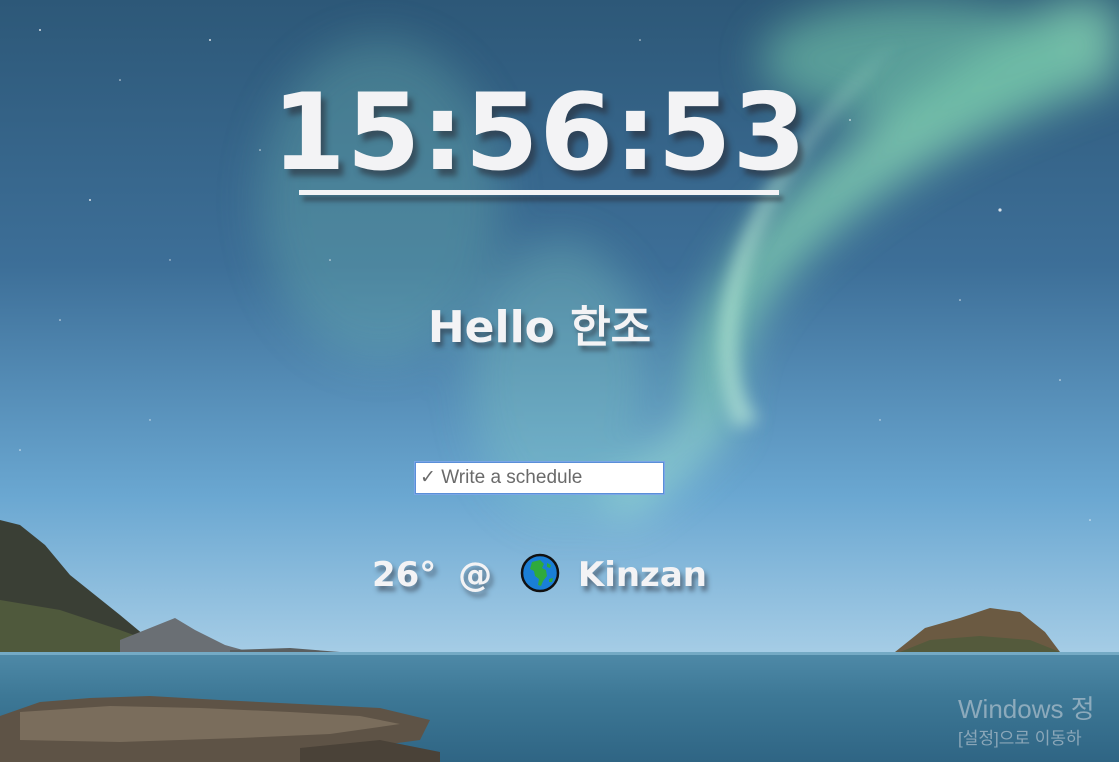 The image size is (1119, 762). Describe the element at coordinates (539, 192) in the screenshot. I see `clock-underline` at that location.